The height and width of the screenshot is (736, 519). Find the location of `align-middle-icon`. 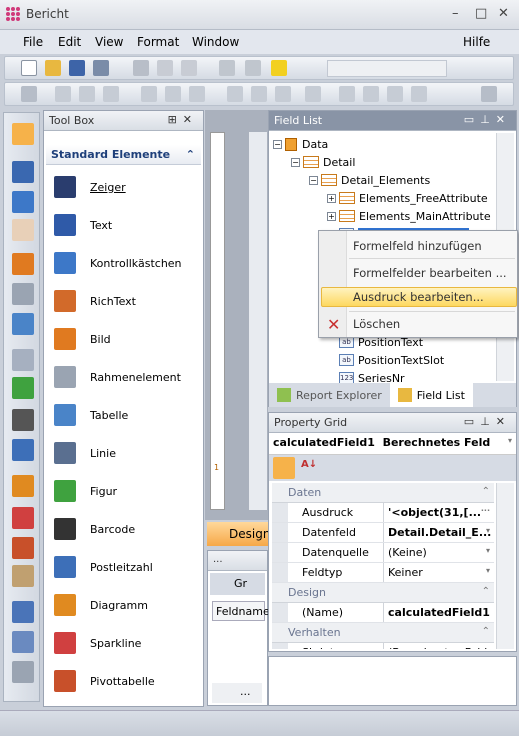

align-middle-icon is located at coordinates (173, 94).